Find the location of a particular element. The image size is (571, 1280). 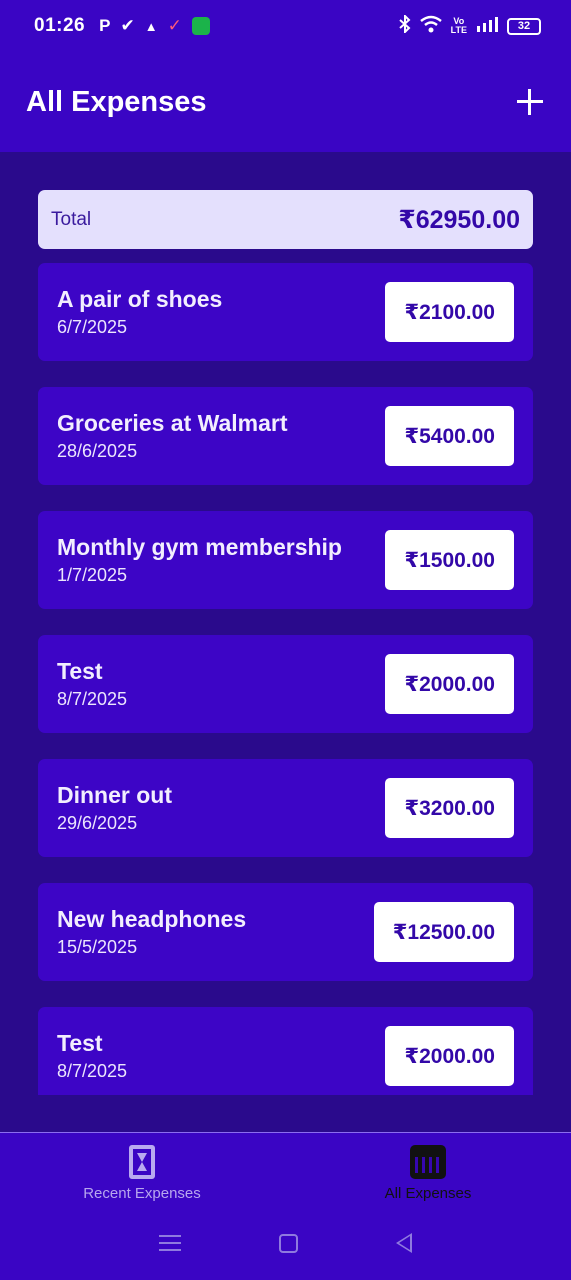

status-time: 01:26 is located at coordinates (60, 25).